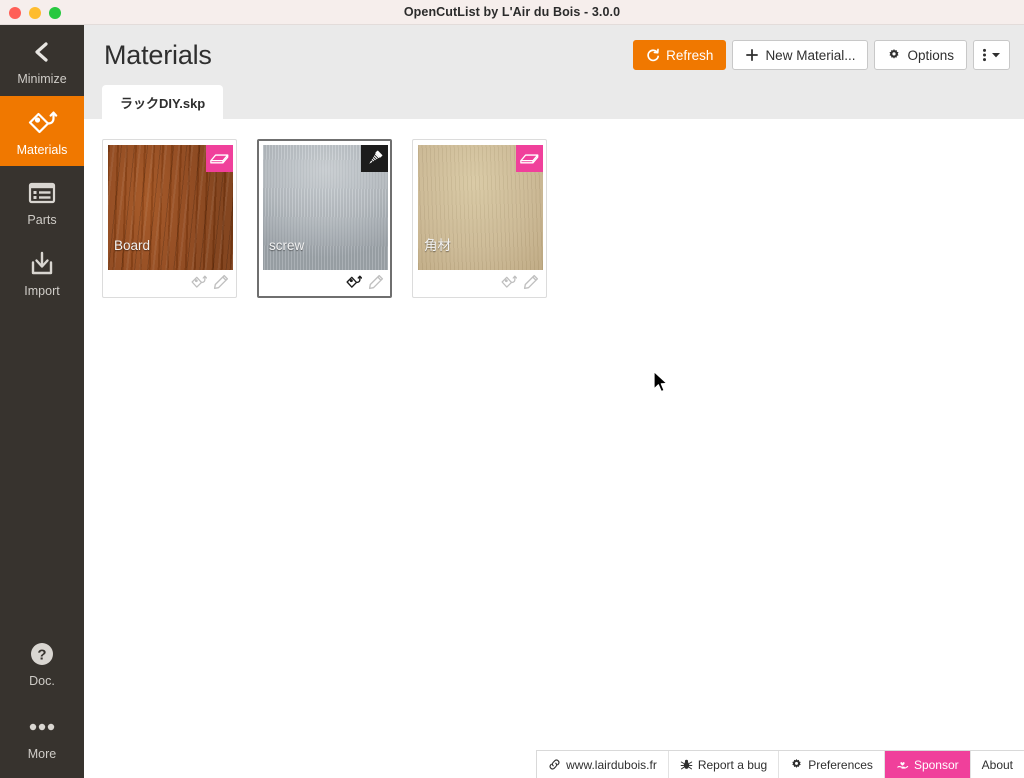 The image size is (1024, 778). Describe the element at coordinates (752, 55) in the screenshot. I see `plus-icon` at that location.